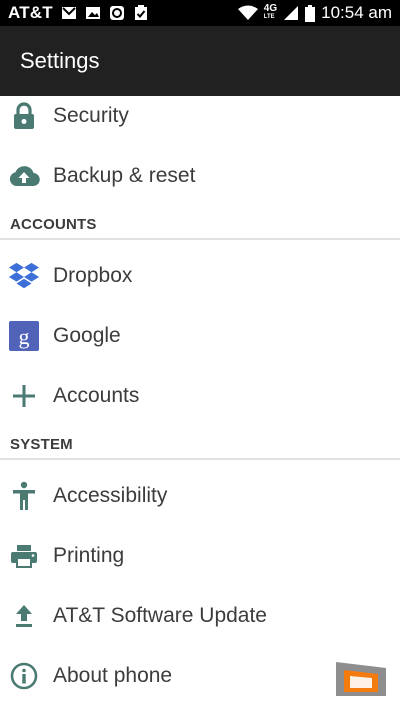 Image resolution: width=400 pixels, height=706 pixels. What do you see at coordinates (96, 395) in the screenshot?
I see `settings-item-label: Accounts` at bounding box center [96, 395].